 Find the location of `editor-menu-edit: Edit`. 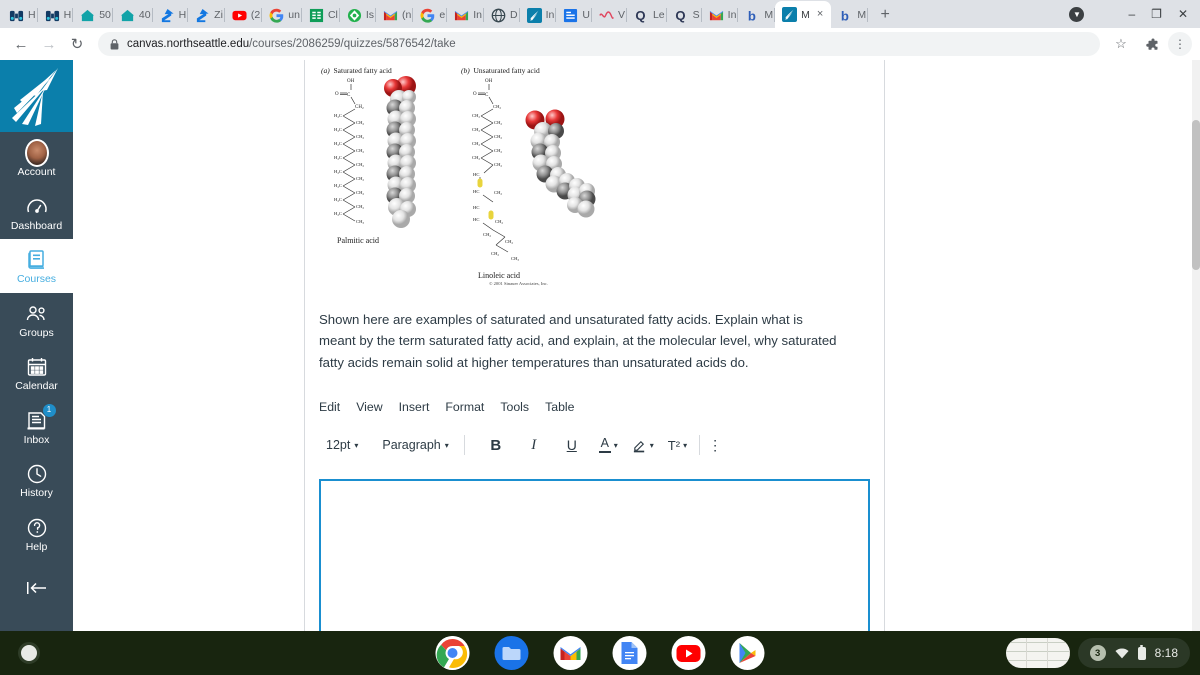

editor-menu-edit: Edit is located at coordinates (329, 407).